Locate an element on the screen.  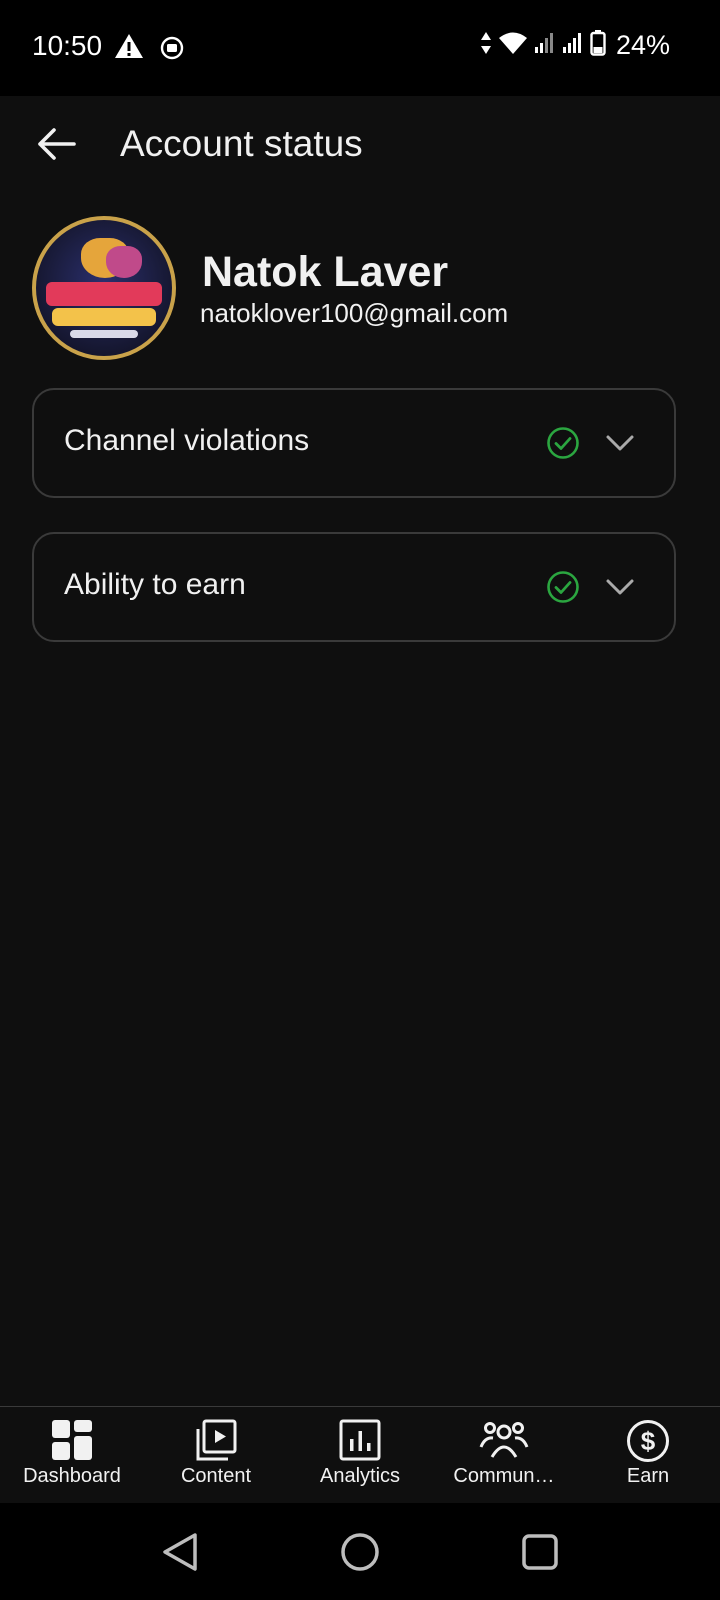
card-label: Ability to earn is located at coordinates (155, 584).